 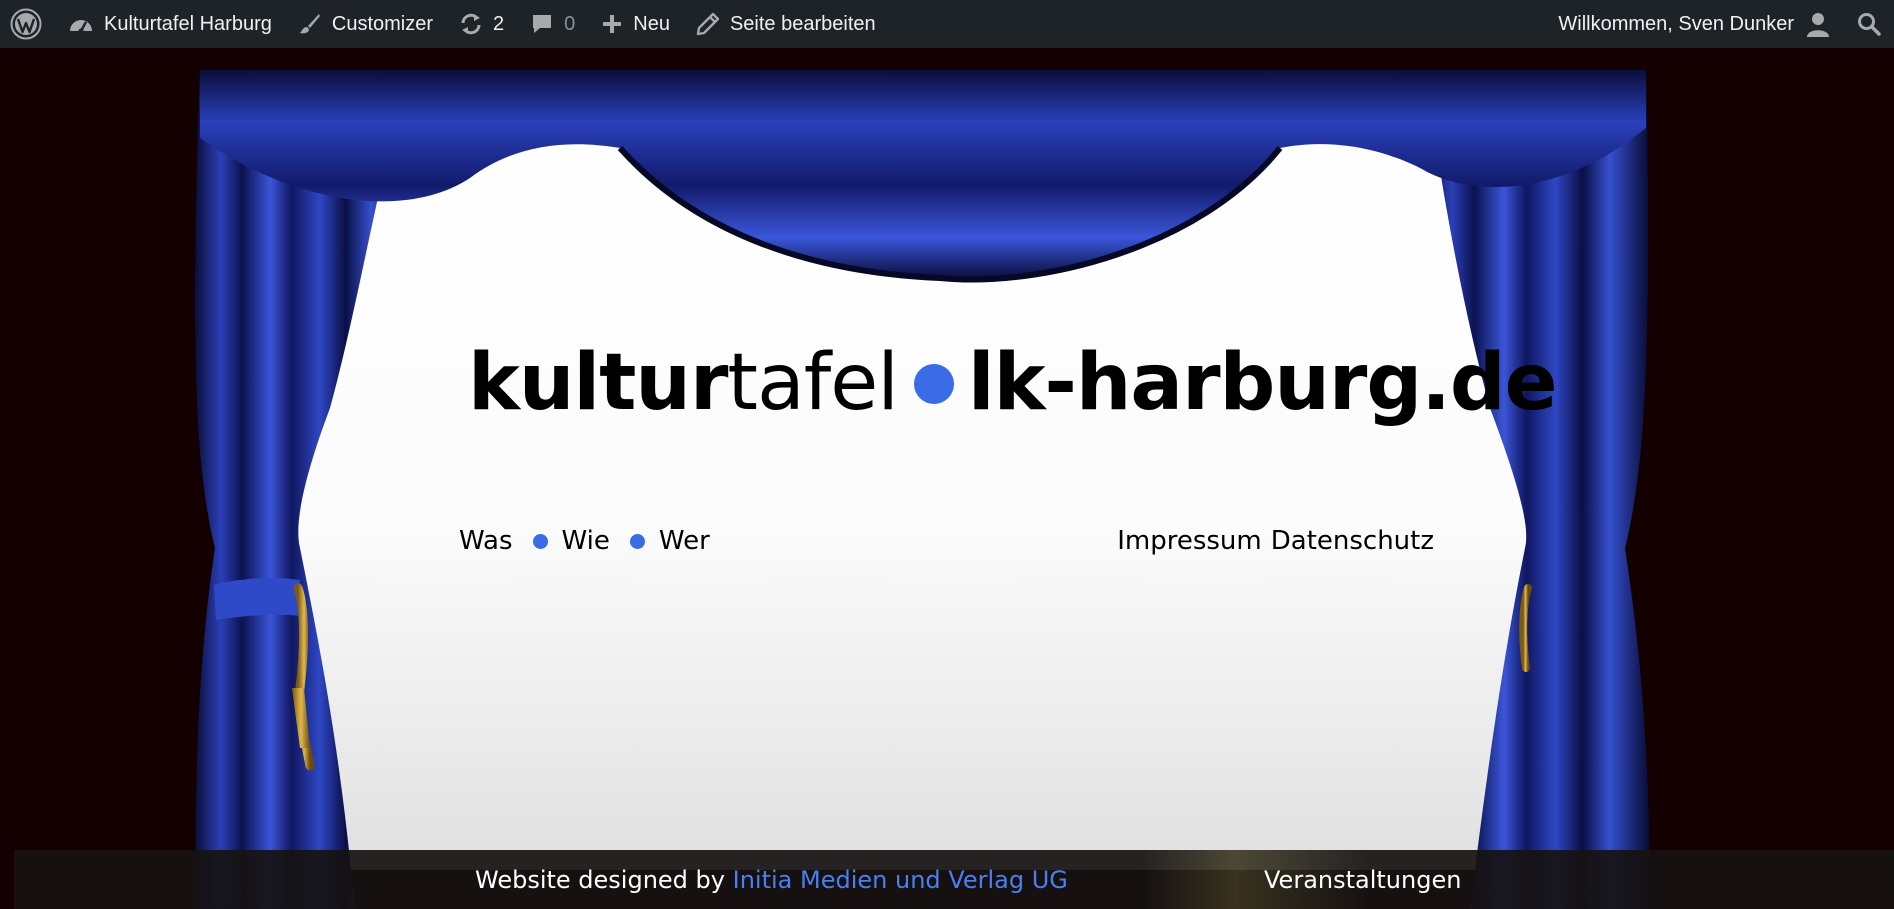 What do you see at coordinates (812, 383) in the screenshot?
I see `site-title-light: tafel` at bounding box center [812, 383].